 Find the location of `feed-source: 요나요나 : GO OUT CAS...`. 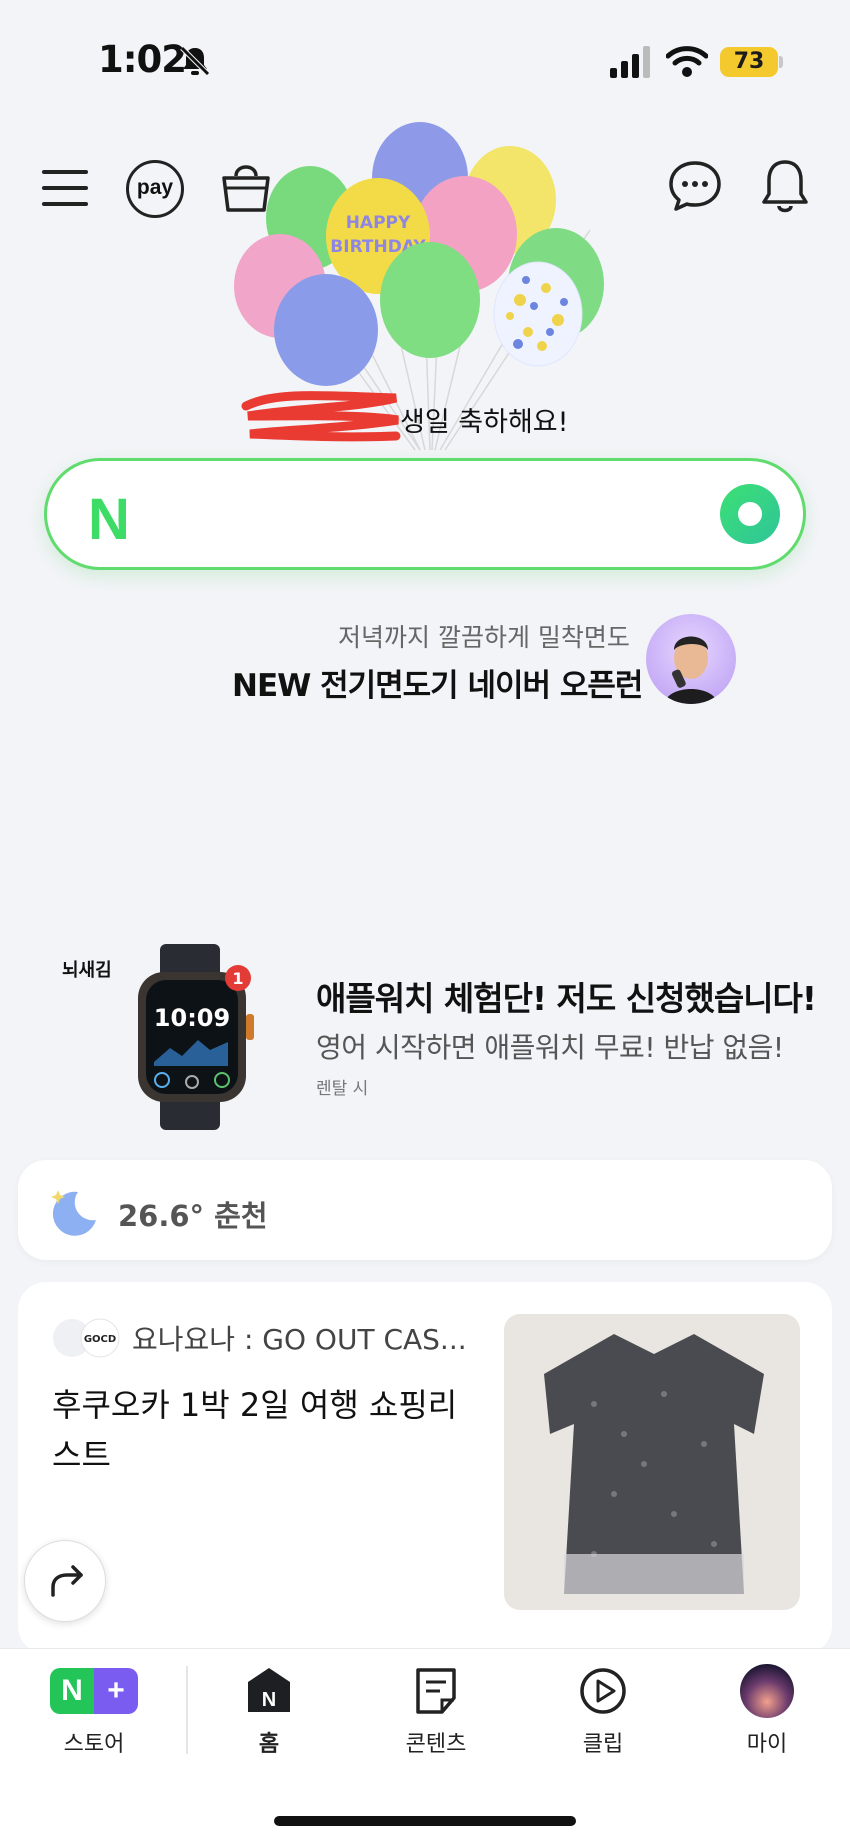

feed-source: 요나요나 : GO OUT CAS... is located at coordinates (299, 1338).